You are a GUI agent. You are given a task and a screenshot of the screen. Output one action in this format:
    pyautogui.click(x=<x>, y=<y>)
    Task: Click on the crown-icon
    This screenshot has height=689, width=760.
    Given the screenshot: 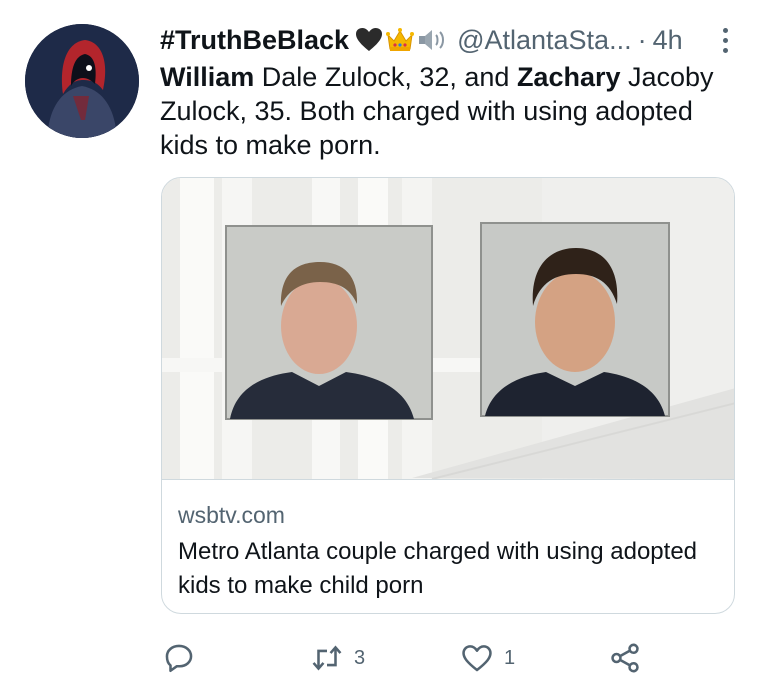 What is the action you would take?
    pyautogui.click(x=400, y=39)
    